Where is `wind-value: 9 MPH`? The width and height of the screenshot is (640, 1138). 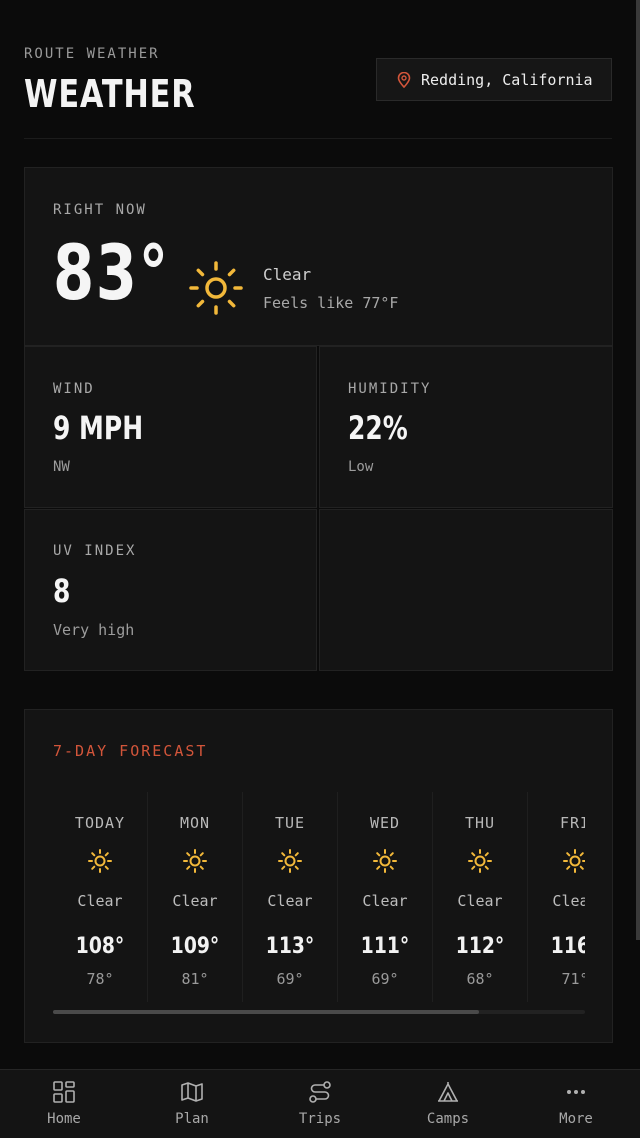
wind-value: 9 MPH is located at coordinates (98, 428).